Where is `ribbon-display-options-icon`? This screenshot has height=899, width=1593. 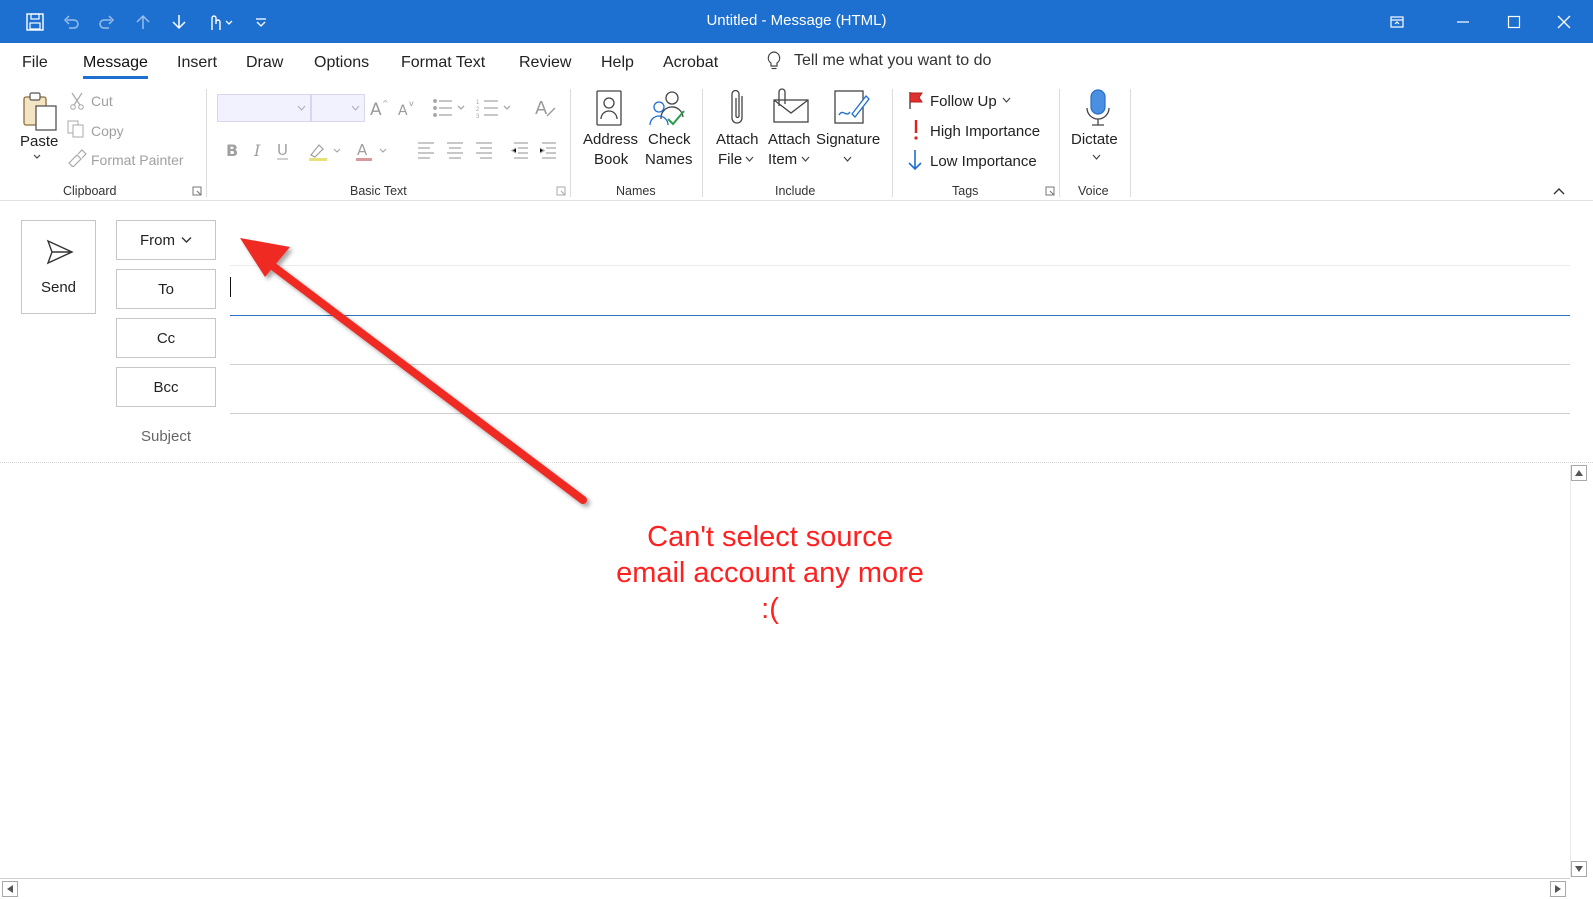 ribbon-display-options-icon is located at coordinates (1397, 21).